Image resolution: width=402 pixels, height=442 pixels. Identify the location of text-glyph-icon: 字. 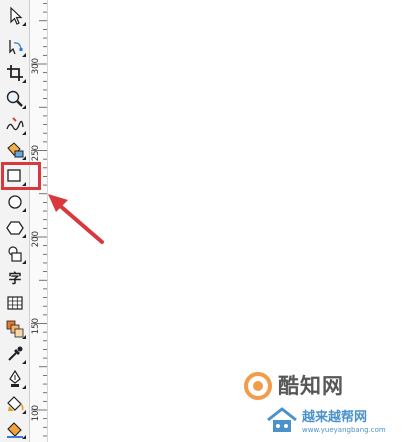
(15, 279).